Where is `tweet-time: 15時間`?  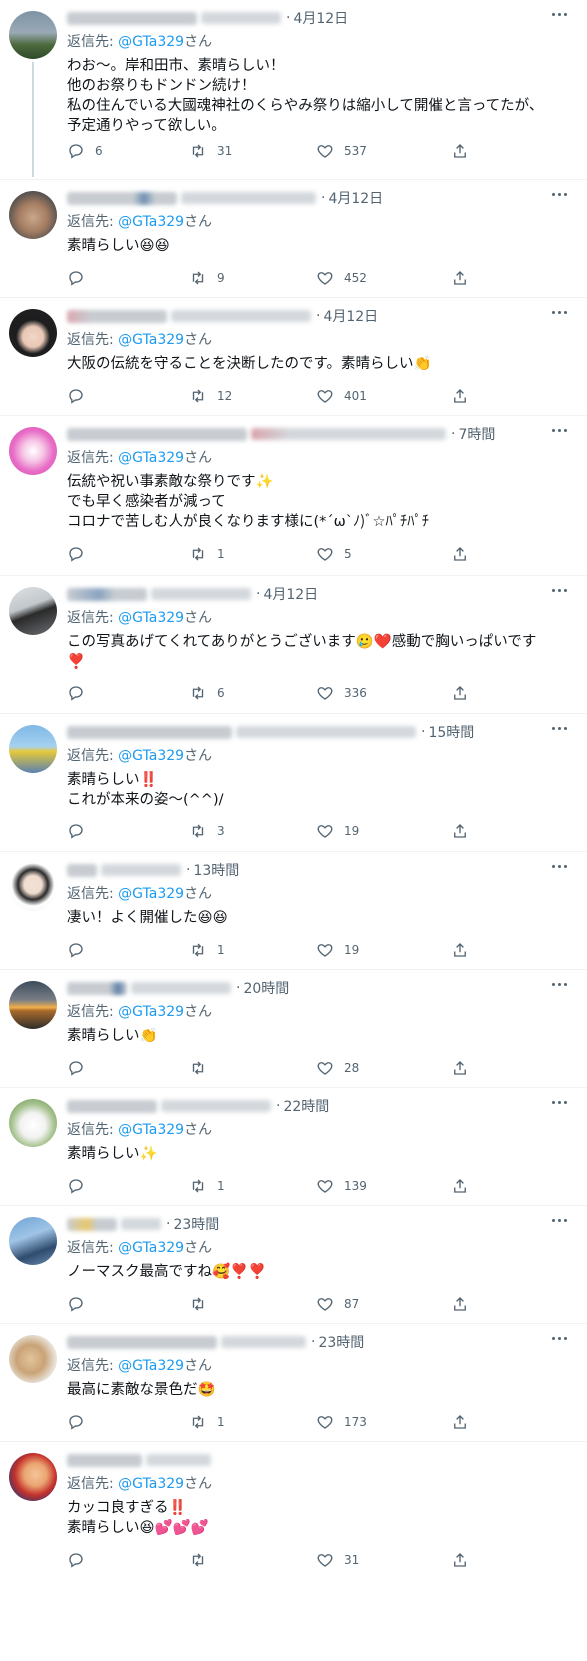 tweet-time: 15時間 is located at coordinates (451, 732).